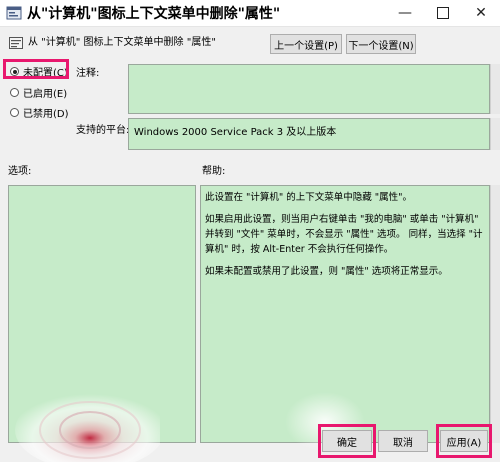 The height and width of the screenshot is (462, 500). What do you see at coordinates (381, 44) in the screenshot?
I see `next-setting-button: 下一个设置(N)` at bounding box center [381, 44].